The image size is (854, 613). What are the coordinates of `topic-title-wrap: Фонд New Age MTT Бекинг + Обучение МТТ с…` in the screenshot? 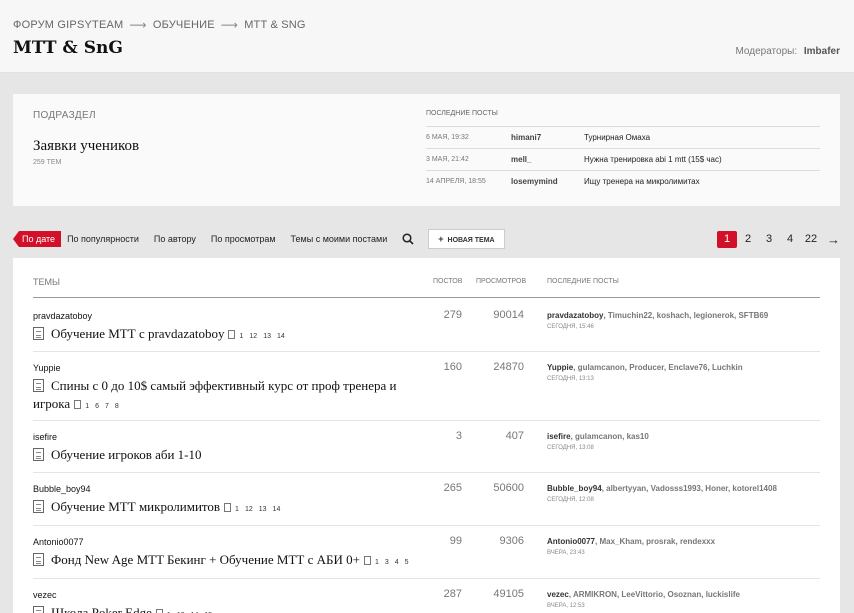 It's located at (225, 561).